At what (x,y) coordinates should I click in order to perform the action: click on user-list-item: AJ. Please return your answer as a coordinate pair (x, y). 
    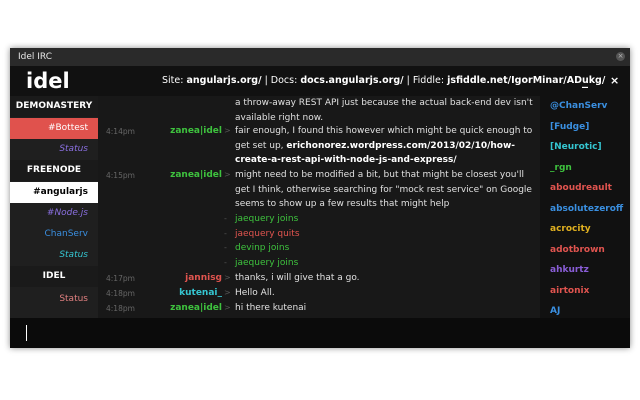
    Looking at the image, I should click on (555, 311).